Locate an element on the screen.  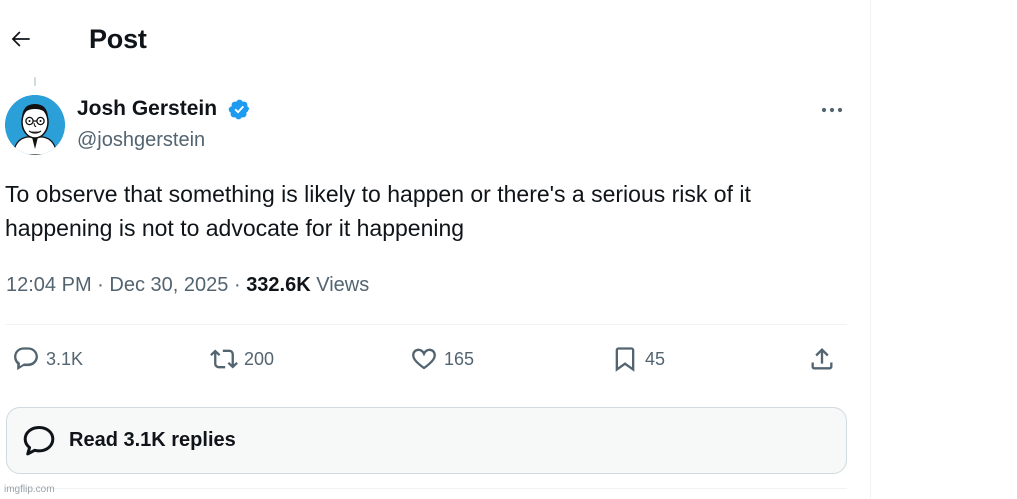
author-handle: @joshgerstein is located at coordinates (141, 140).